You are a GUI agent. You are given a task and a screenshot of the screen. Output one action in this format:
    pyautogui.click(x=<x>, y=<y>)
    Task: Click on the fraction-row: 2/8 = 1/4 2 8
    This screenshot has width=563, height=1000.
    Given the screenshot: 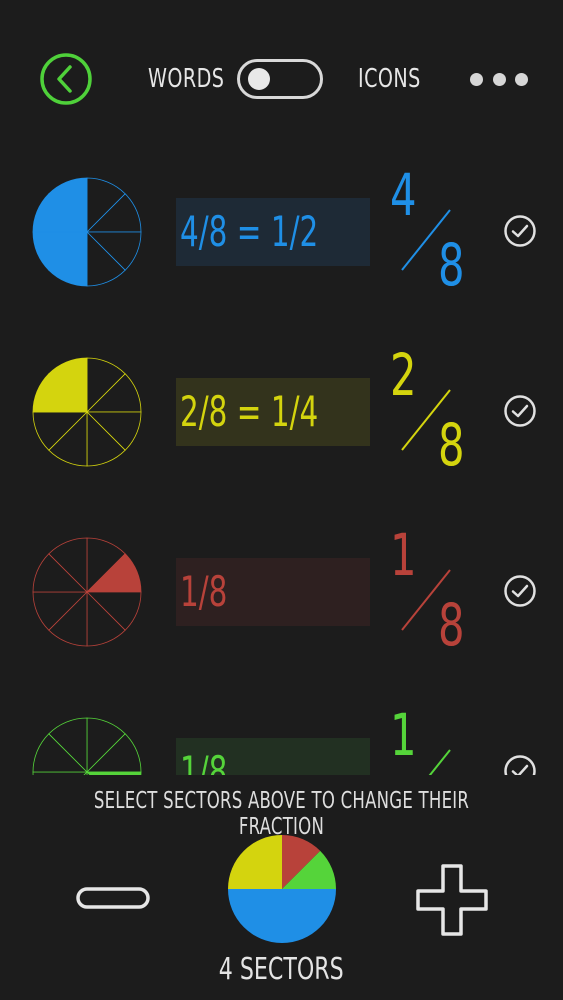 What is the action you would take?
    pyautogui.click(x=281, y=416)
    